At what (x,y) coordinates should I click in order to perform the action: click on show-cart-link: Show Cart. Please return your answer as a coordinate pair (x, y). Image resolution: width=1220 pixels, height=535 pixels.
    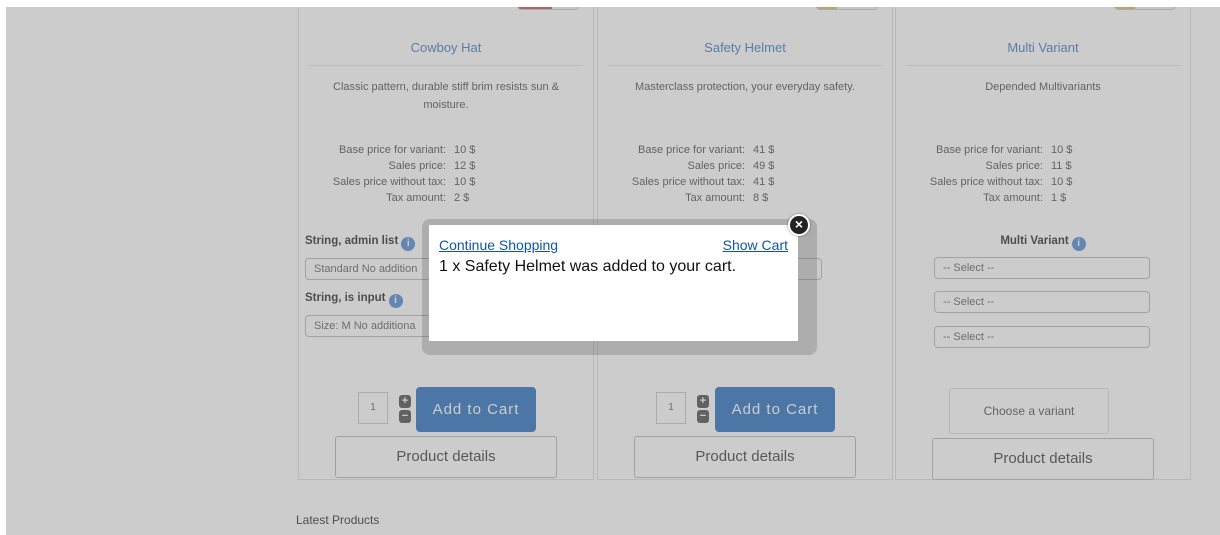
    Looking at the image, I should click on (755, 245).